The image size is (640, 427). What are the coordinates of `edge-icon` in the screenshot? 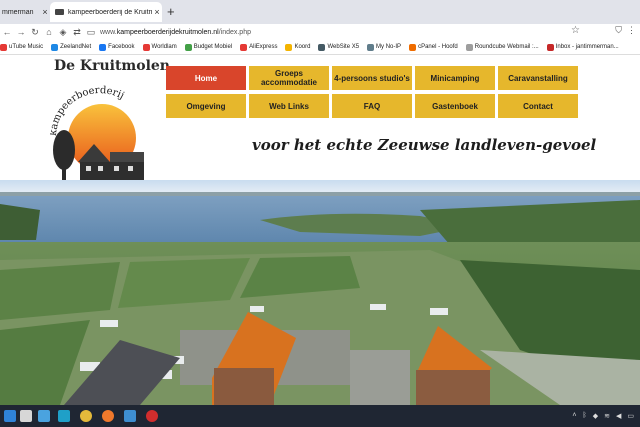 It's located at (64, 416).